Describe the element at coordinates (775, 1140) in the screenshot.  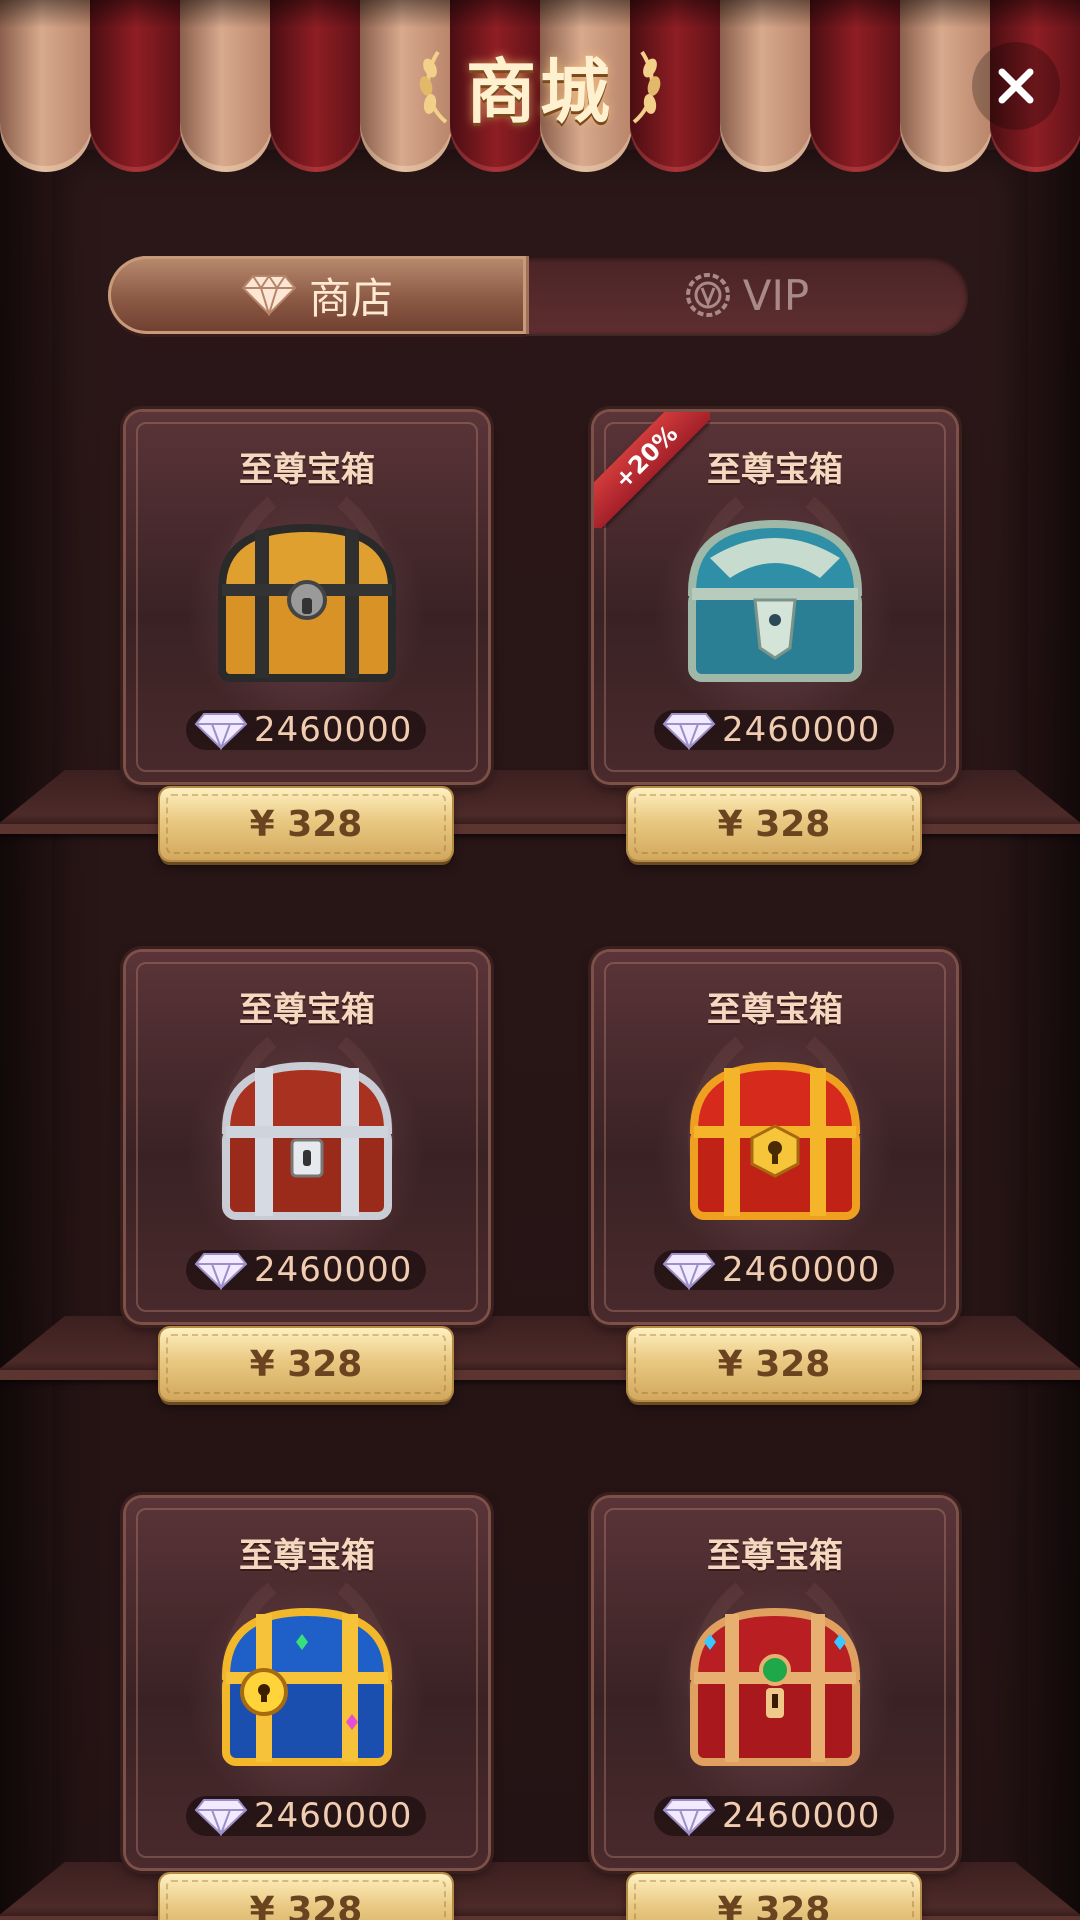
I see `red-gold-chest-icon` at that location.